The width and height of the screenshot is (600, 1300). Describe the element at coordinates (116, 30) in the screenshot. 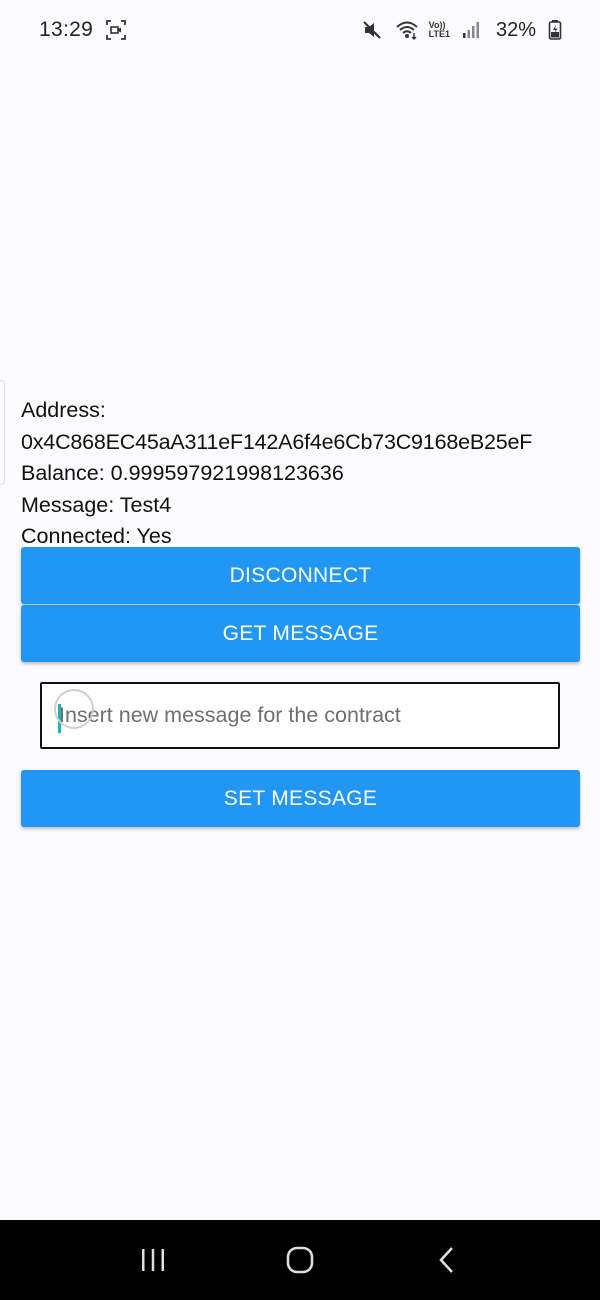

I see `screen-record-icon` at that location.